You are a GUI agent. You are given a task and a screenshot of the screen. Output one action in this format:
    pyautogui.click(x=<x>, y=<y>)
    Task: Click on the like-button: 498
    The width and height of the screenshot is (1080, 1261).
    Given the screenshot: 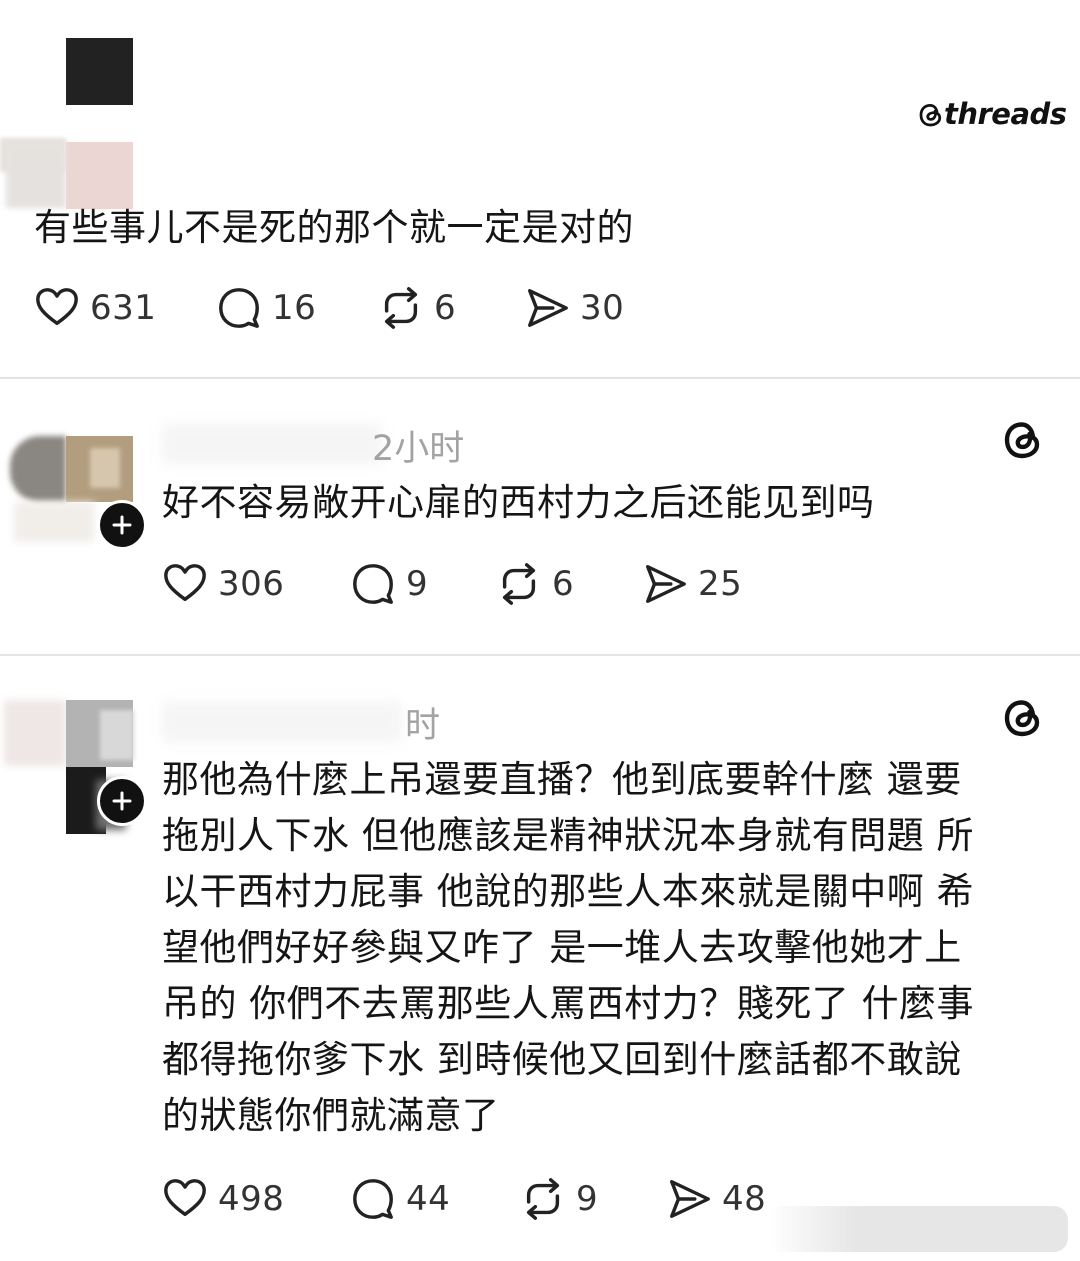 What is the action you would take?
    pyautogui.click(x=223, y=1199)
    